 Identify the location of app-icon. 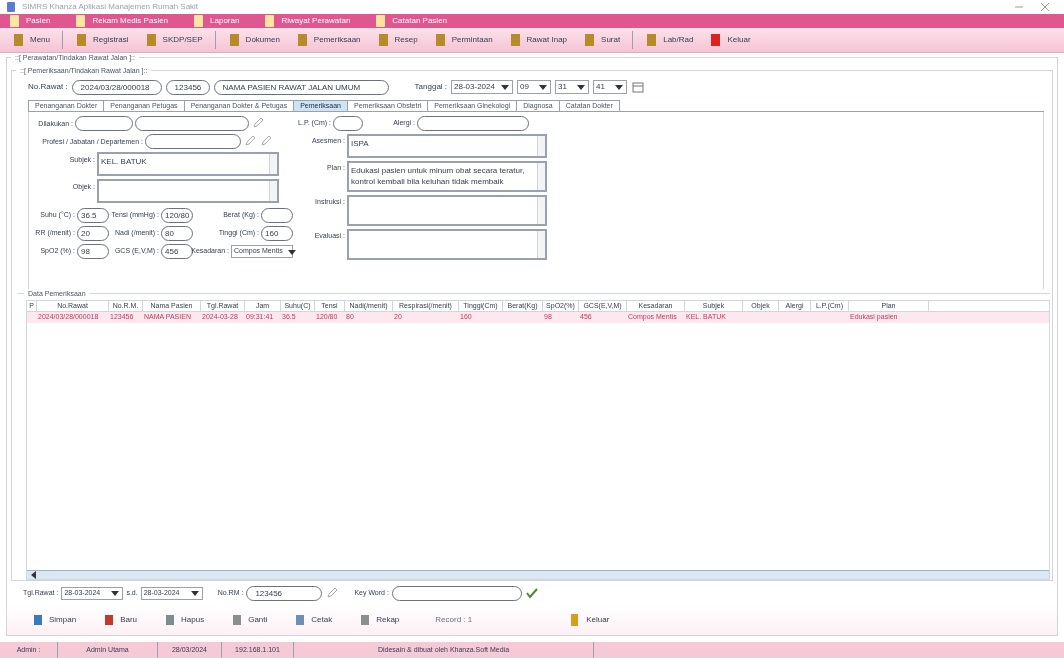
(11, 7).